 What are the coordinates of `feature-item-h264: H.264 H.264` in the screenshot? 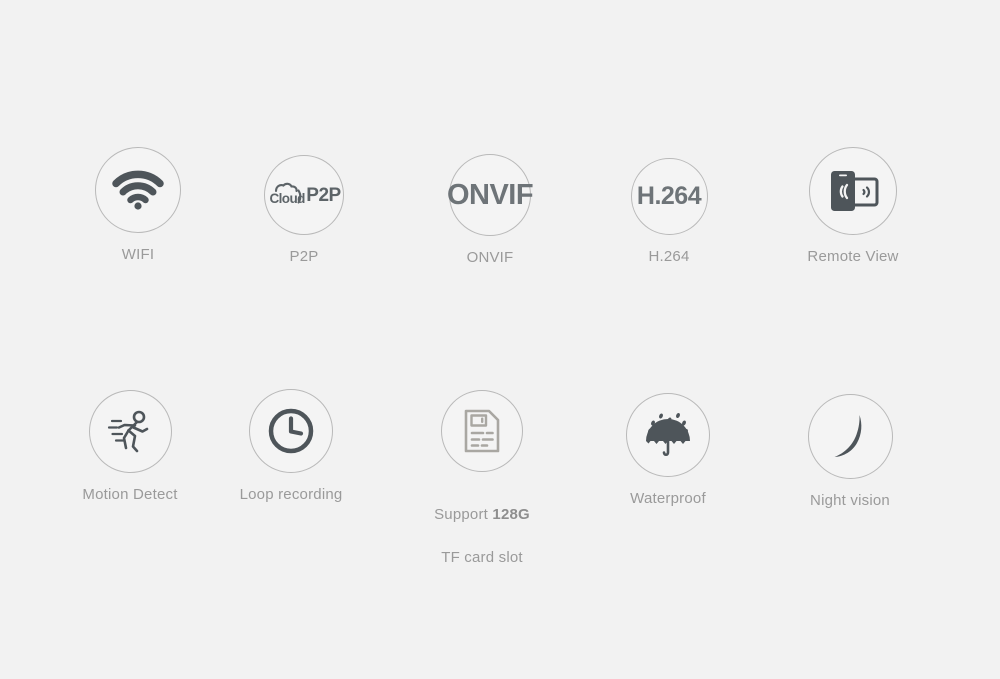 It's located at (669, 212).